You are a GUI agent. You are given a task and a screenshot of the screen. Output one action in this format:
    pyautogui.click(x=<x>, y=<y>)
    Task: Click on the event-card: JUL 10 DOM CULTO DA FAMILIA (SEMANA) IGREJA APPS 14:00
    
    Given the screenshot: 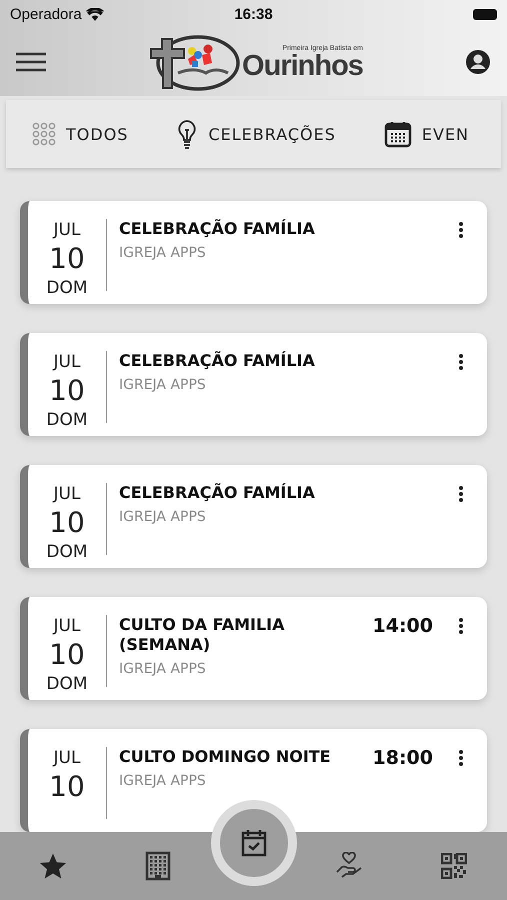 What is the action you would take?
    pyautogui.click(x=253, y=648)
    